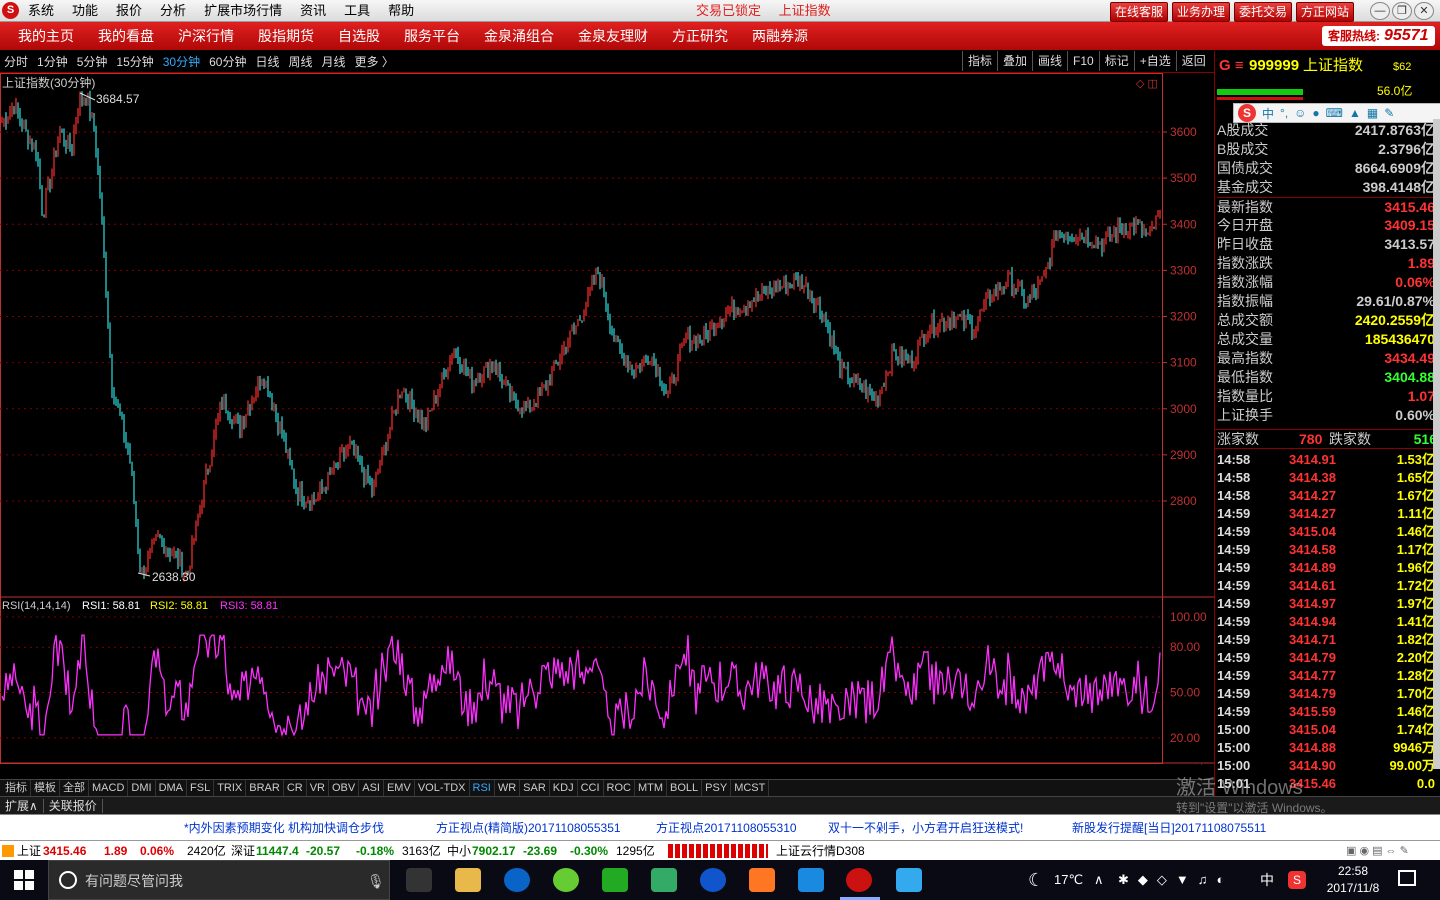  Describe the element at coordinates (357, 11) in the screenshot. I see `menu-tools: 工具` at that location.